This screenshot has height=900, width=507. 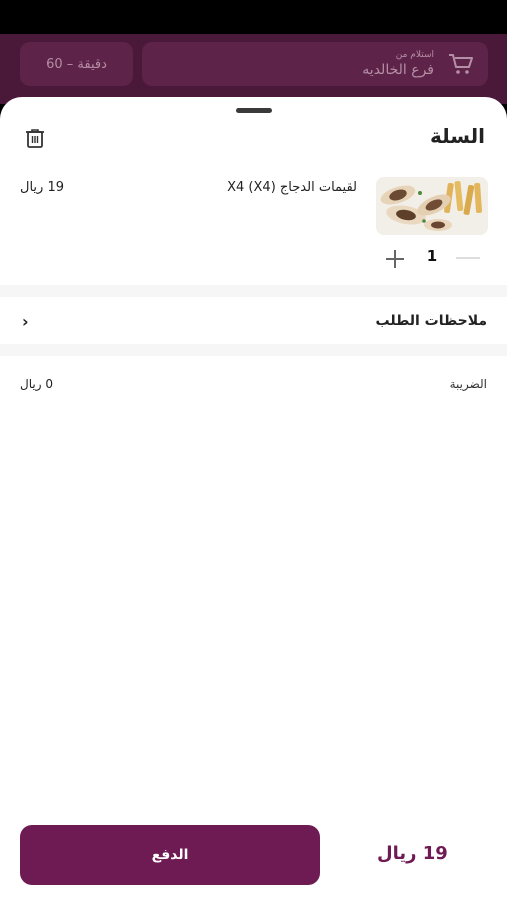 What do you see at coordinates (42, 187) in the screenshot?
I see `item-price: 19 ريال` at bounding box center [42, 187].